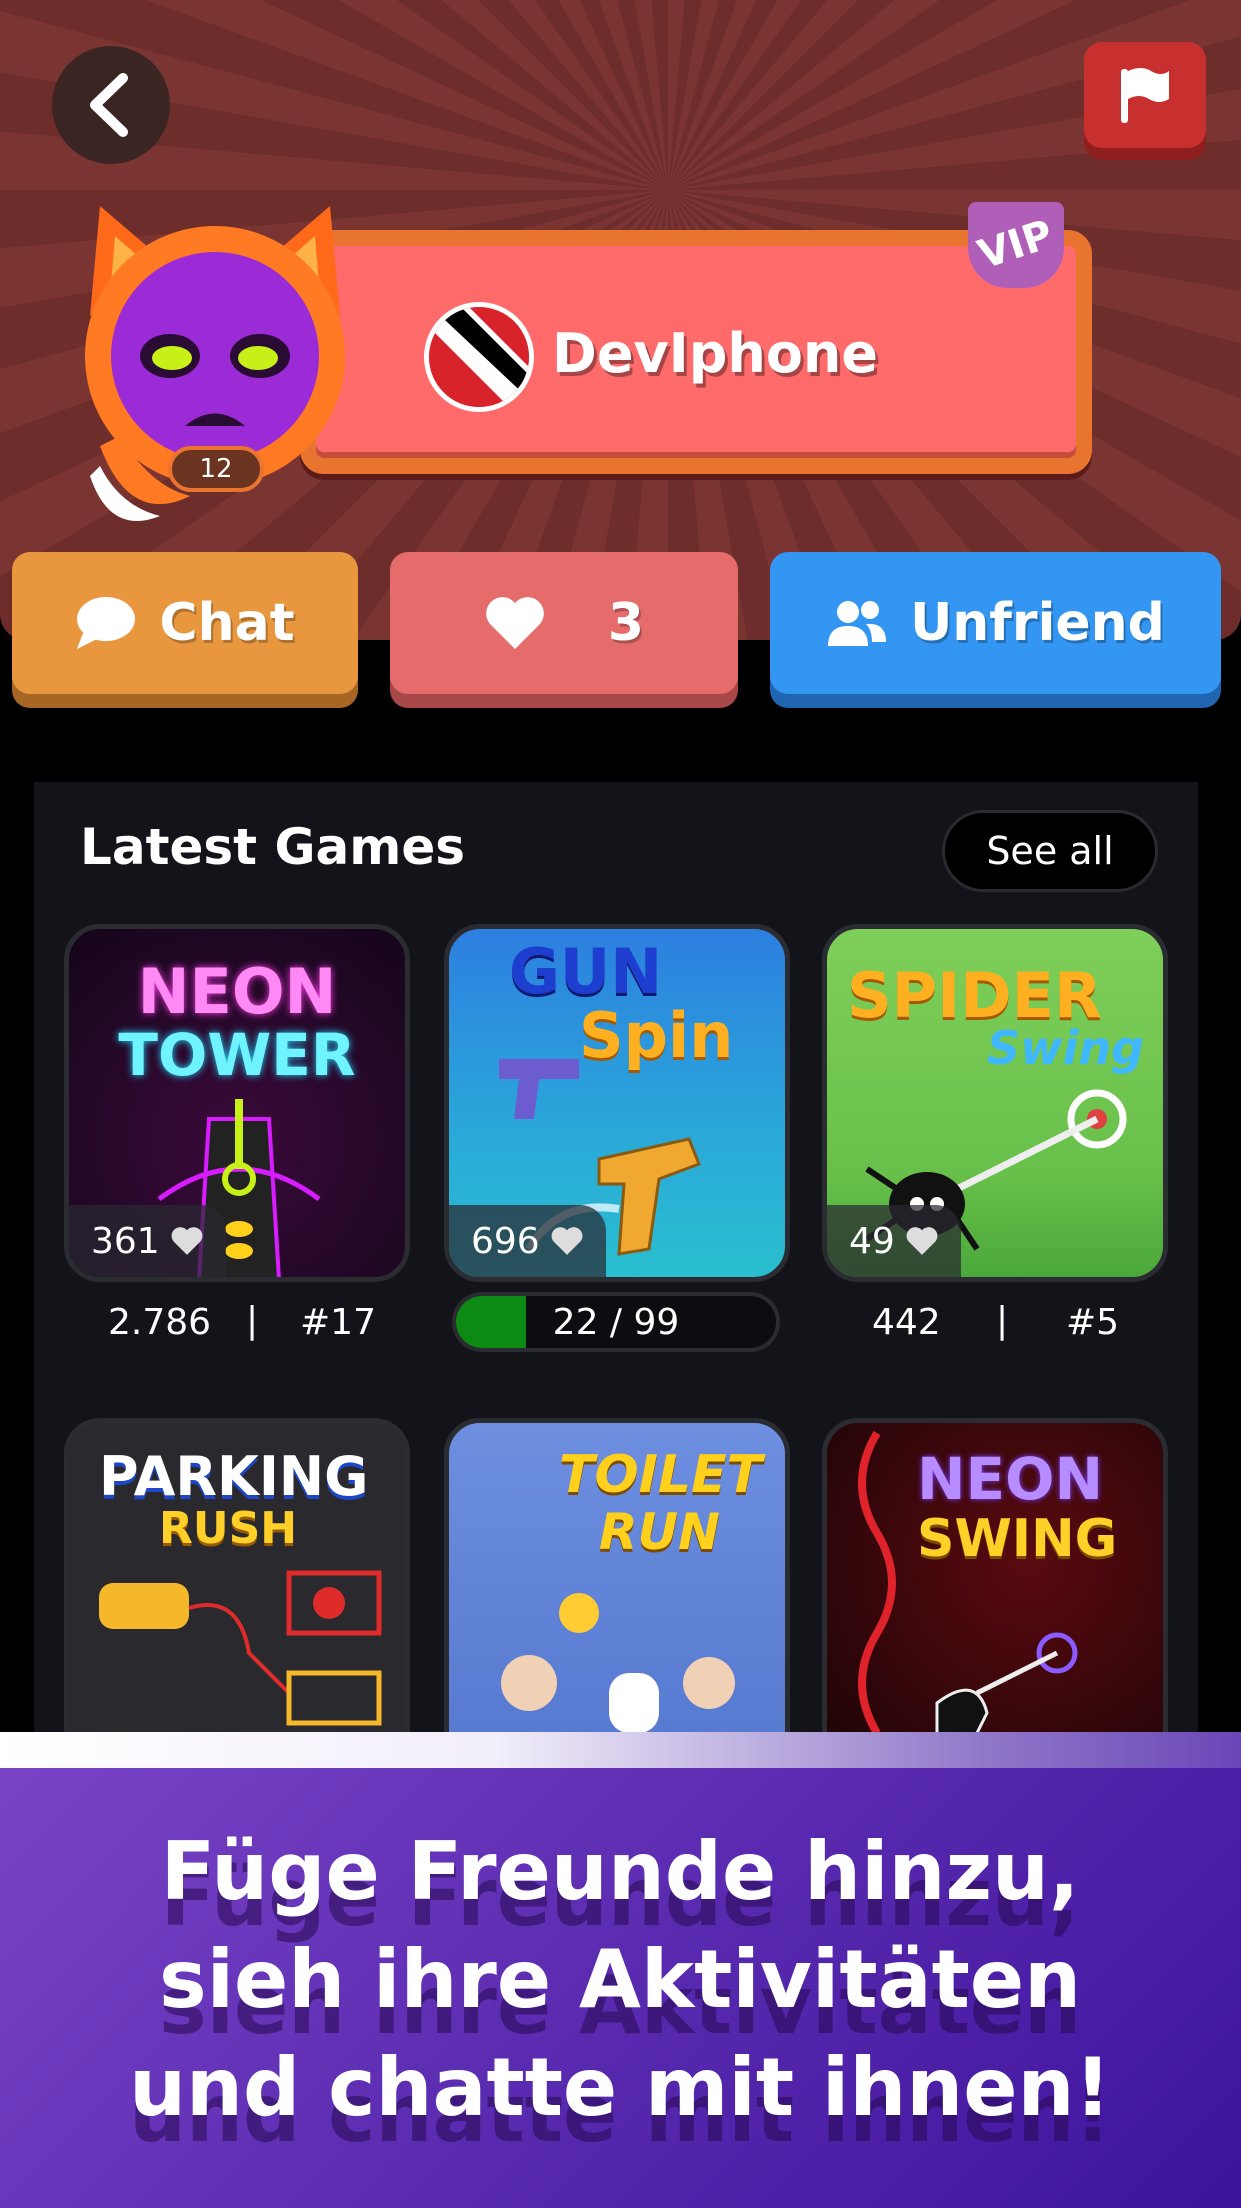 Image resolution: width=1241 pixels, height=2208 pixels. I want to click on plays-count: 442, so click(906, 1322).